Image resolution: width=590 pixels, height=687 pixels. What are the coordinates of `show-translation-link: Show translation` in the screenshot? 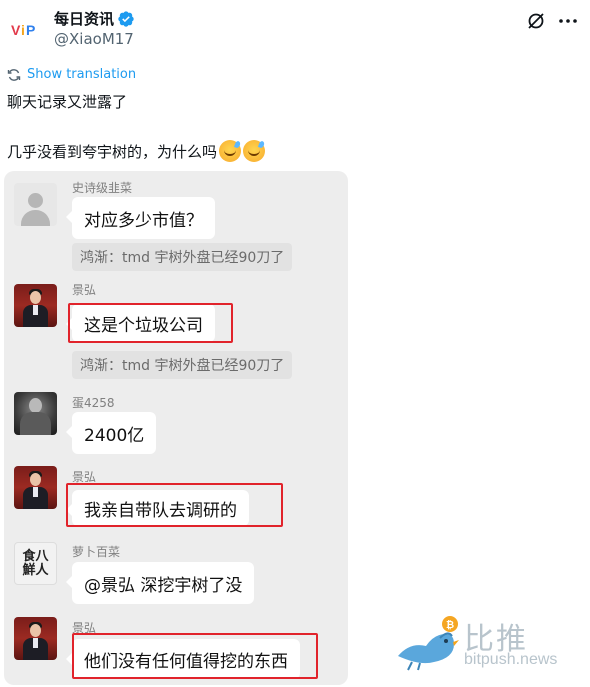 It's located at (71, 74).